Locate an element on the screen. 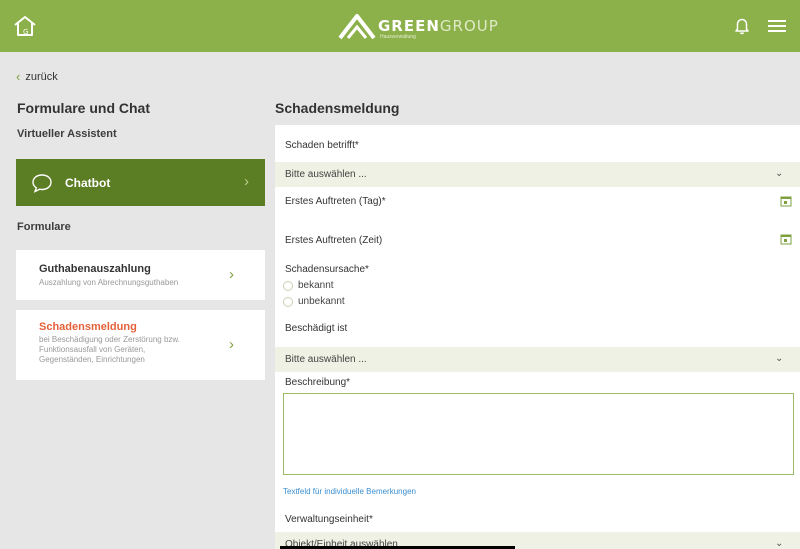 The height and width of the screenshot is (549, 800). first-occurrence-day-label: Erstes Auftreten (Tag)* is located at coordinates (335, 201).